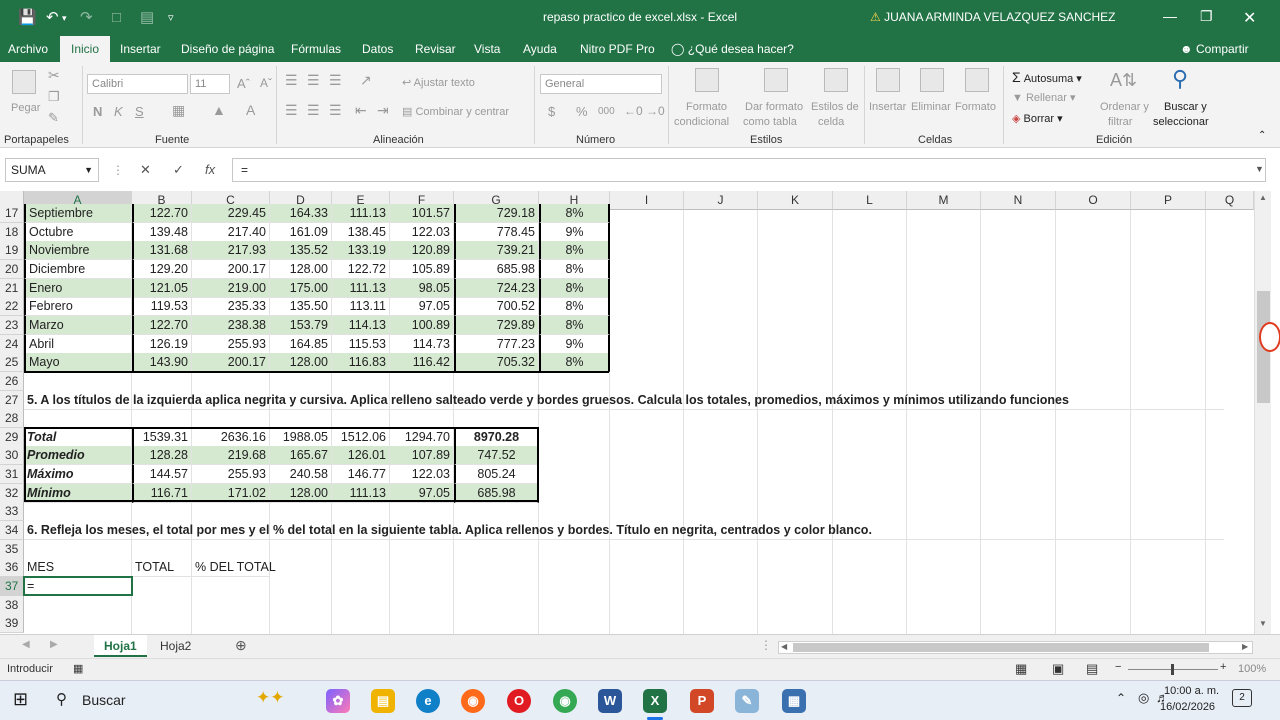 This screenshot has height=720, width=1280. I want to click on row-header: 31, so click(12, 475).